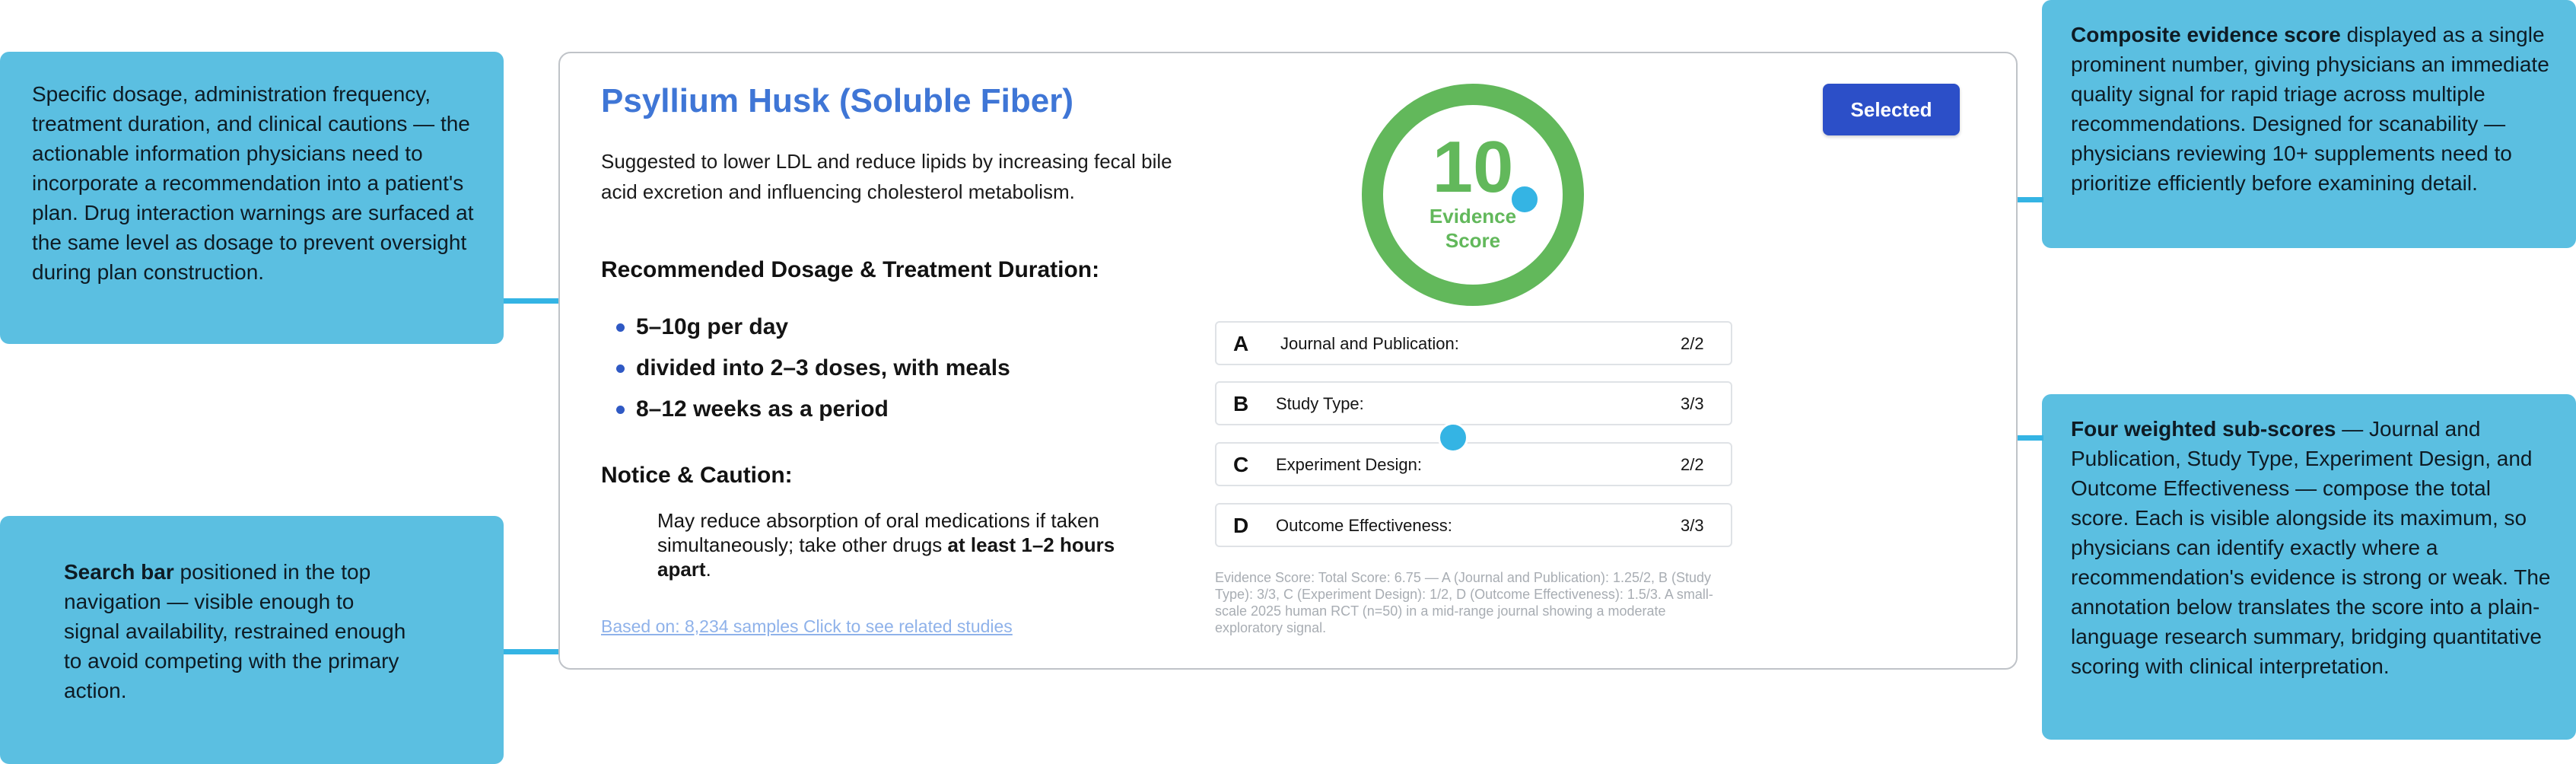 This screenshot has height=764, width=2576. What do you see at coordinates (813, 333) in the screenshot?
I see `dosage-item: 5–10g per day` at bounding box center [813, 333].